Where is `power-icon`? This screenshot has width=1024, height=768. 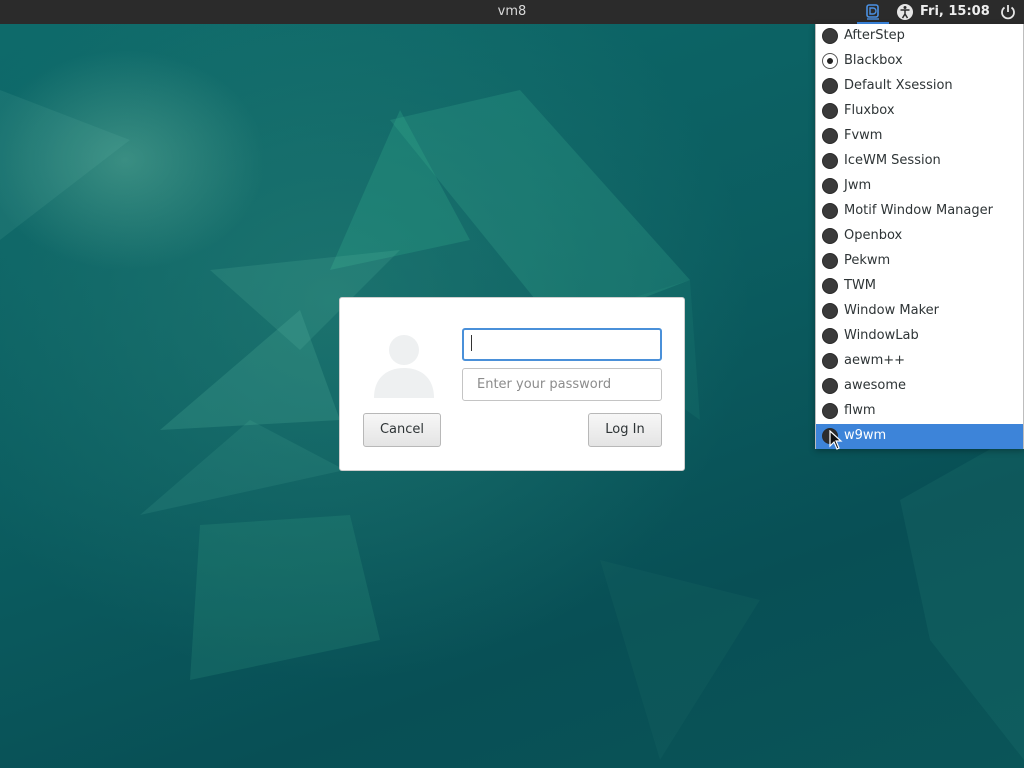
power-icon is located at coordinates (1008, 12).